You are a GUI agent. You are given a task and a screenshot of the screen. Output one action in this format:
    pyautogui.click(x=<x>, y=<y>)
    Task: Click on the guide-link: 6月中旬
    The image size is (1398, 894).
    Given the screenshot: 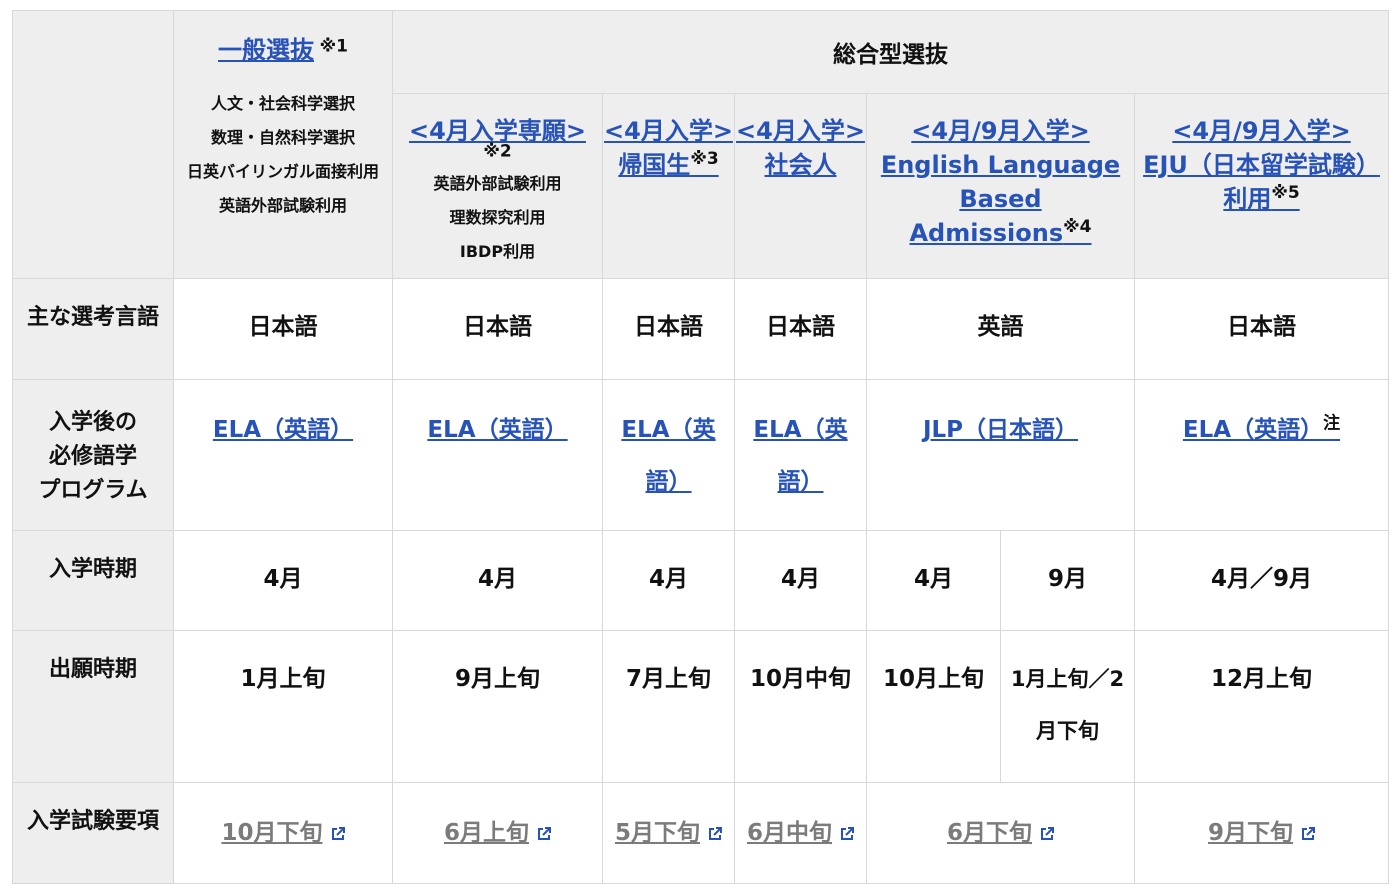 What is the action you would take?
    pyautogui.click(x=789, y=833)
    